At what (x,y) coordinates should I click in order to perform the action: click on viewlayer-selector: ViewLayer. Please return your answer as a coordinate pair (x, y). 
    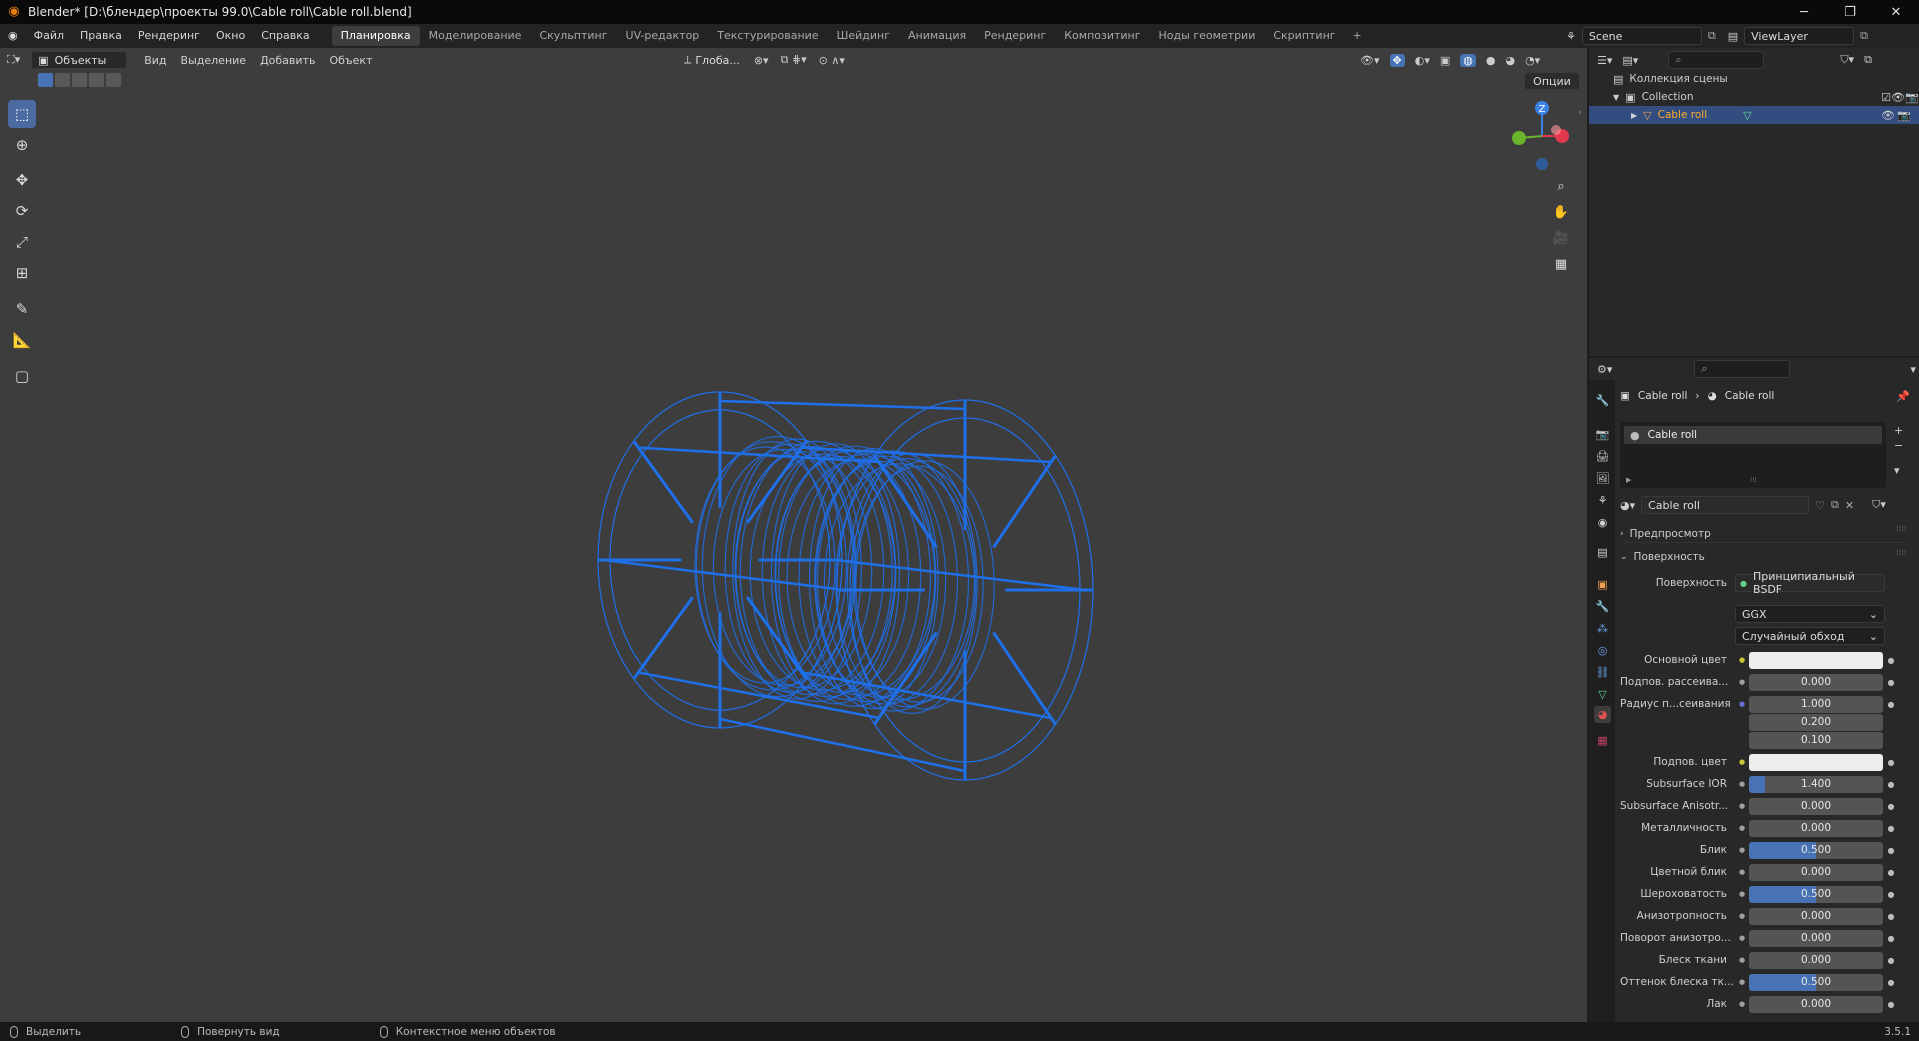
    Looking at the image, I should click on (1799, 36).